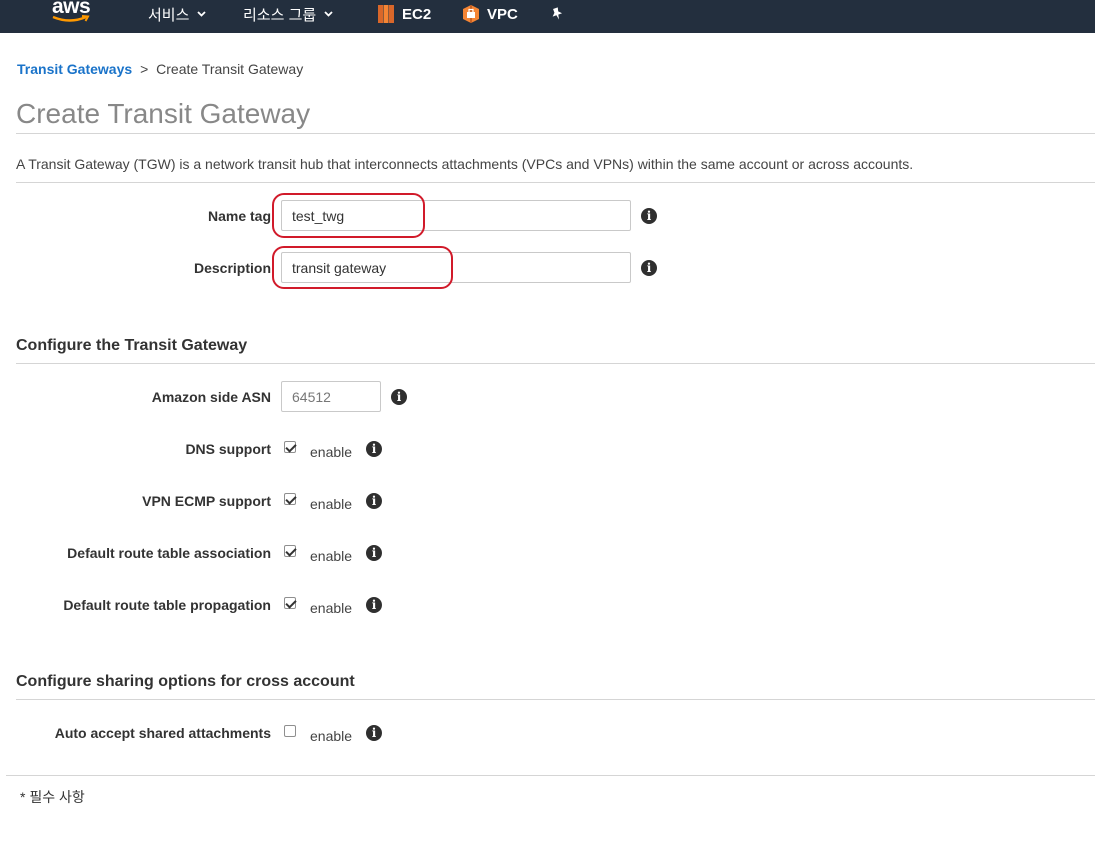 This screenshot has width=1095, height=846. What do you see at coordinates (167, 605) in the screenshot?
I see `default-route-table-propagation-label: Default route table propagation` at bounding box center [167, 605].